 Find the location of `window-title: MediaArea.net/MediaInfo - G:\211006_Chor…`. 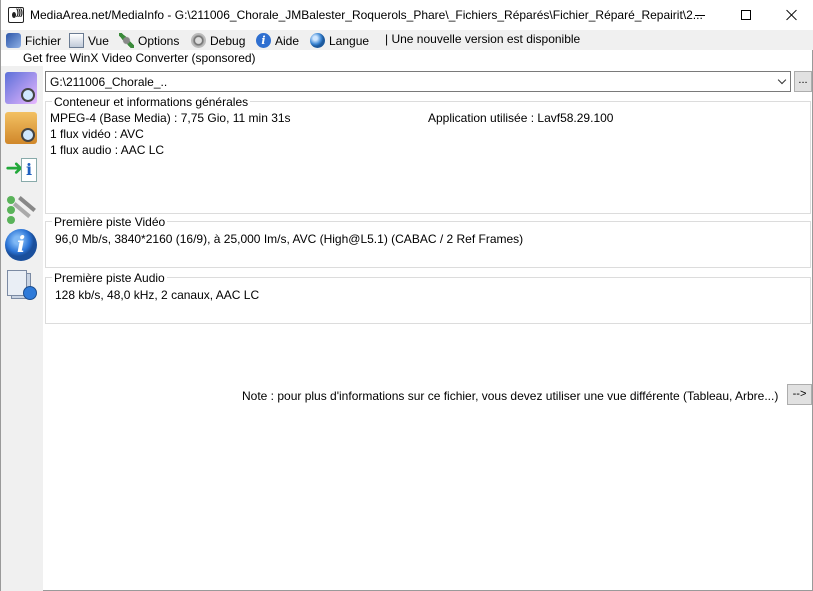

window-title: MediaArea.net/MediaInfo - G:\211006_Chor… is located at coordinates (366, 15).